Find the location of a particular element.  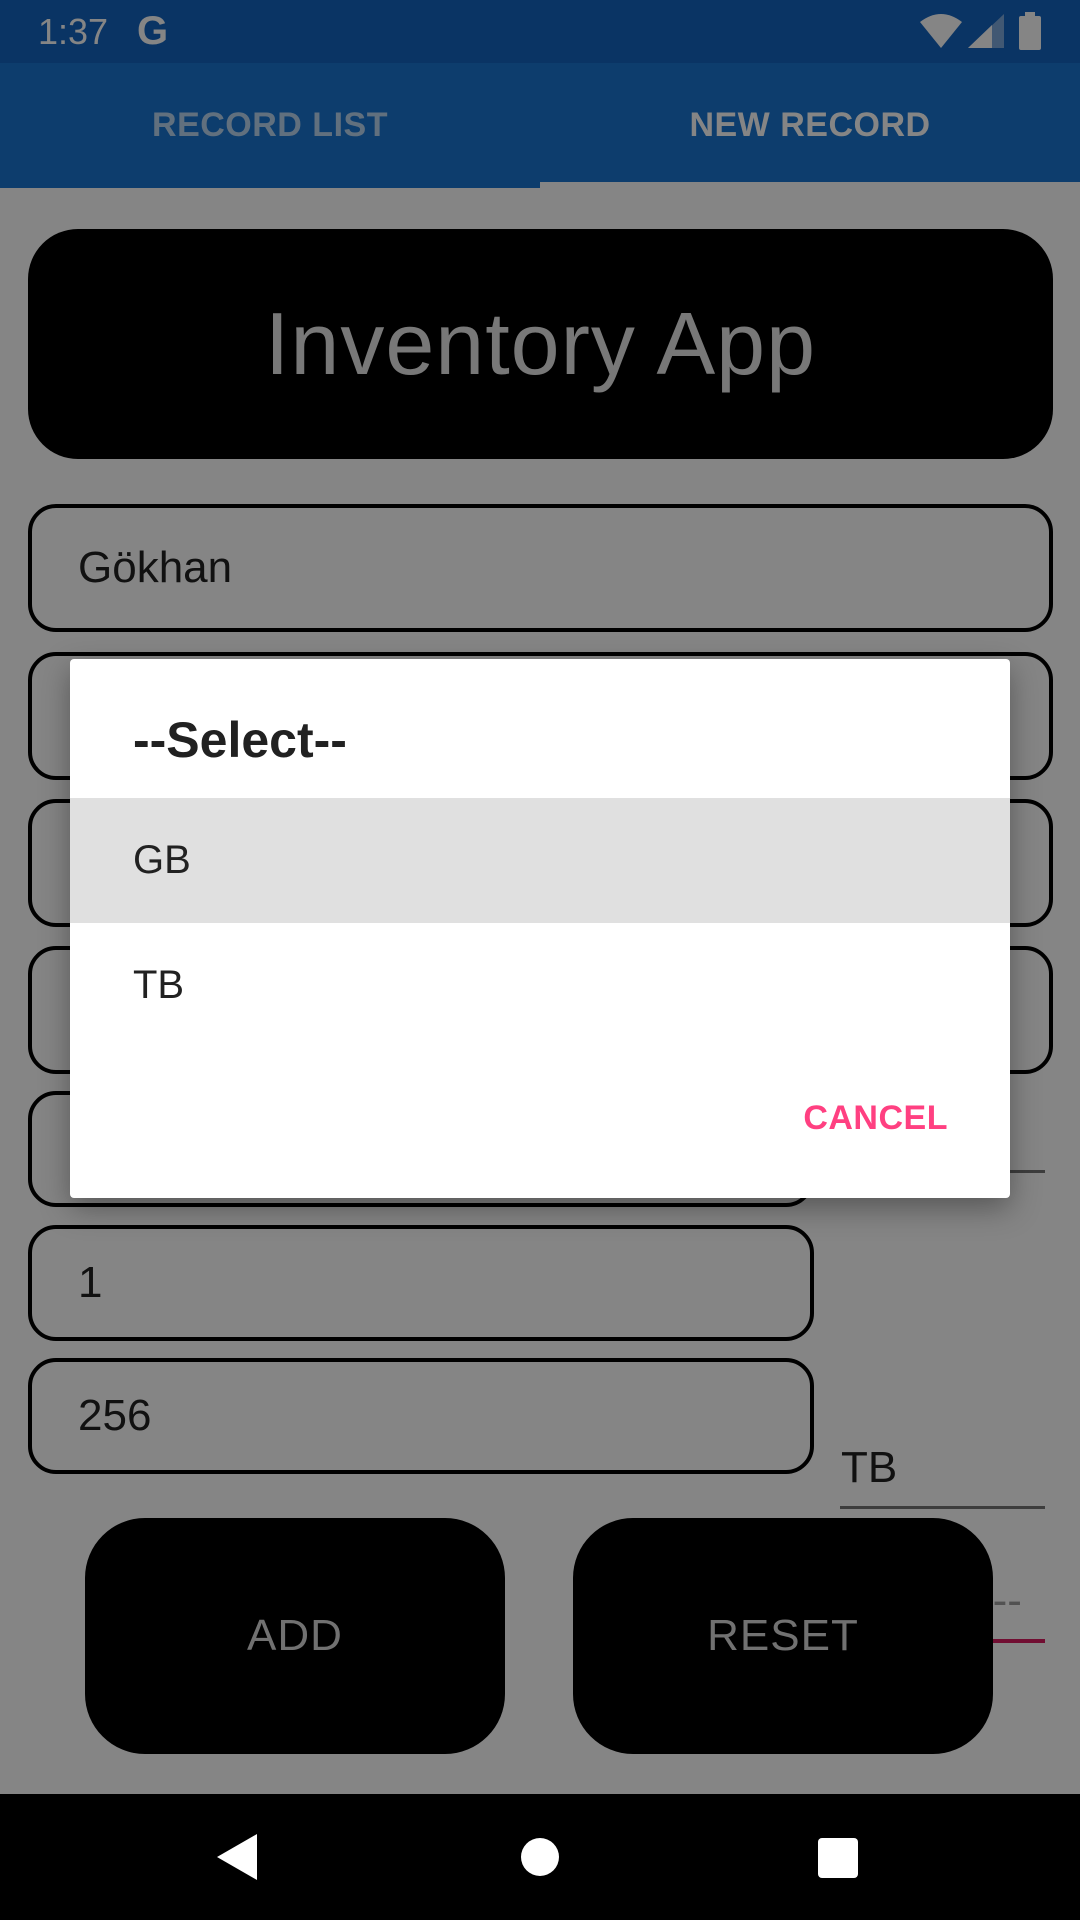

option-gb: GB is located at coordinates (540, 860).